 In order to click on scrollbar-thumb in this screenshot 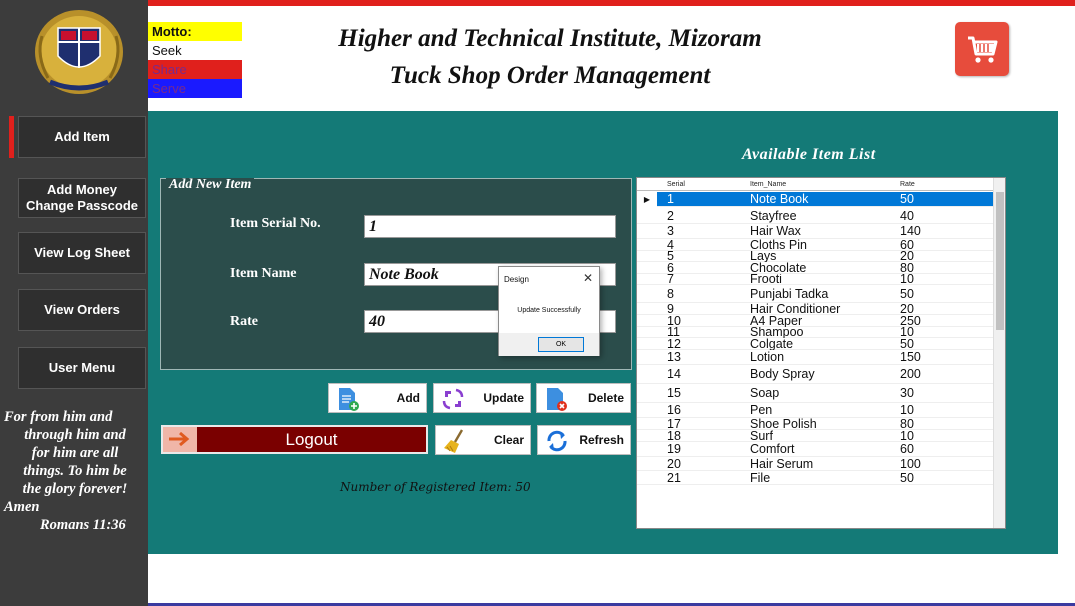, I will do `click(1000, 261)`.